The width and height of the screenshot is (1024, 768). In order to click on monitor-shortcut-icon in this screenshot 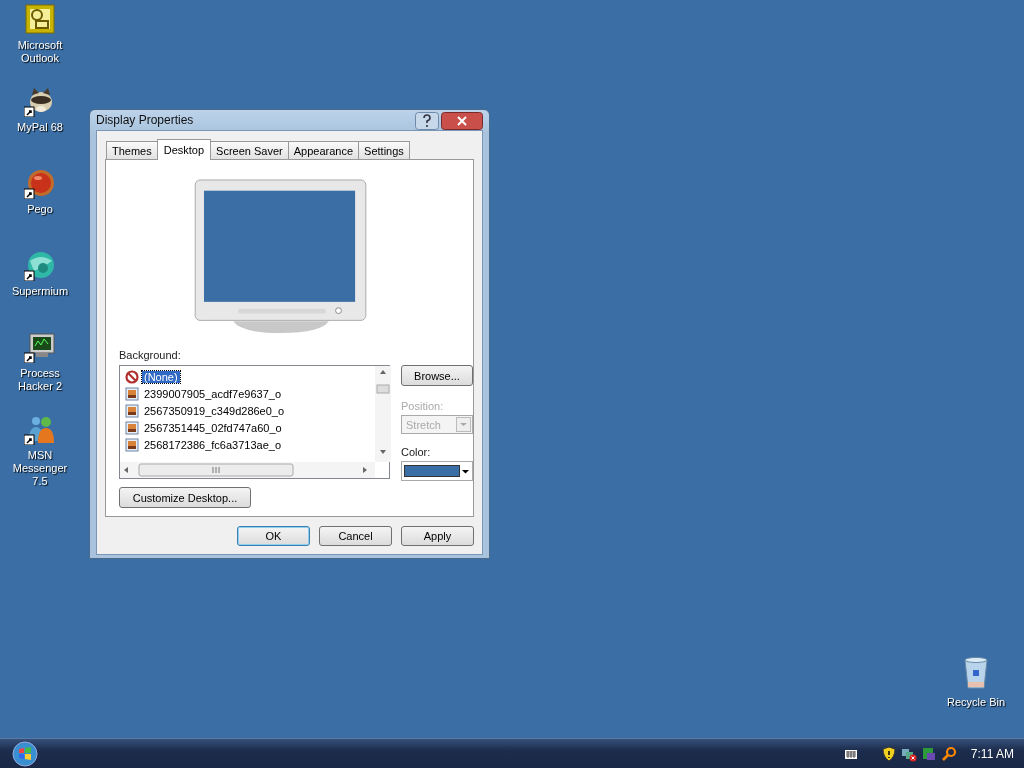, I will do `click(40, 347)`.